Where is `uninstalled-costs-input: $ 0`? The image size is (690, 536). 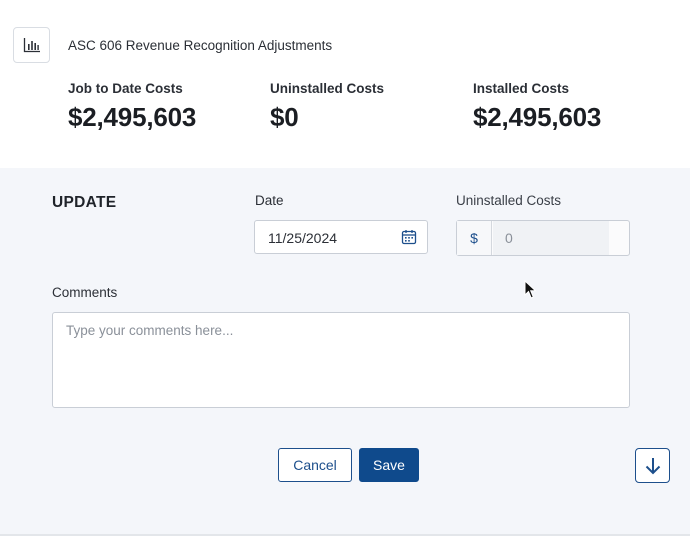
uninstalled-costs-input: $ 0 is located at coordinates (543, 238).